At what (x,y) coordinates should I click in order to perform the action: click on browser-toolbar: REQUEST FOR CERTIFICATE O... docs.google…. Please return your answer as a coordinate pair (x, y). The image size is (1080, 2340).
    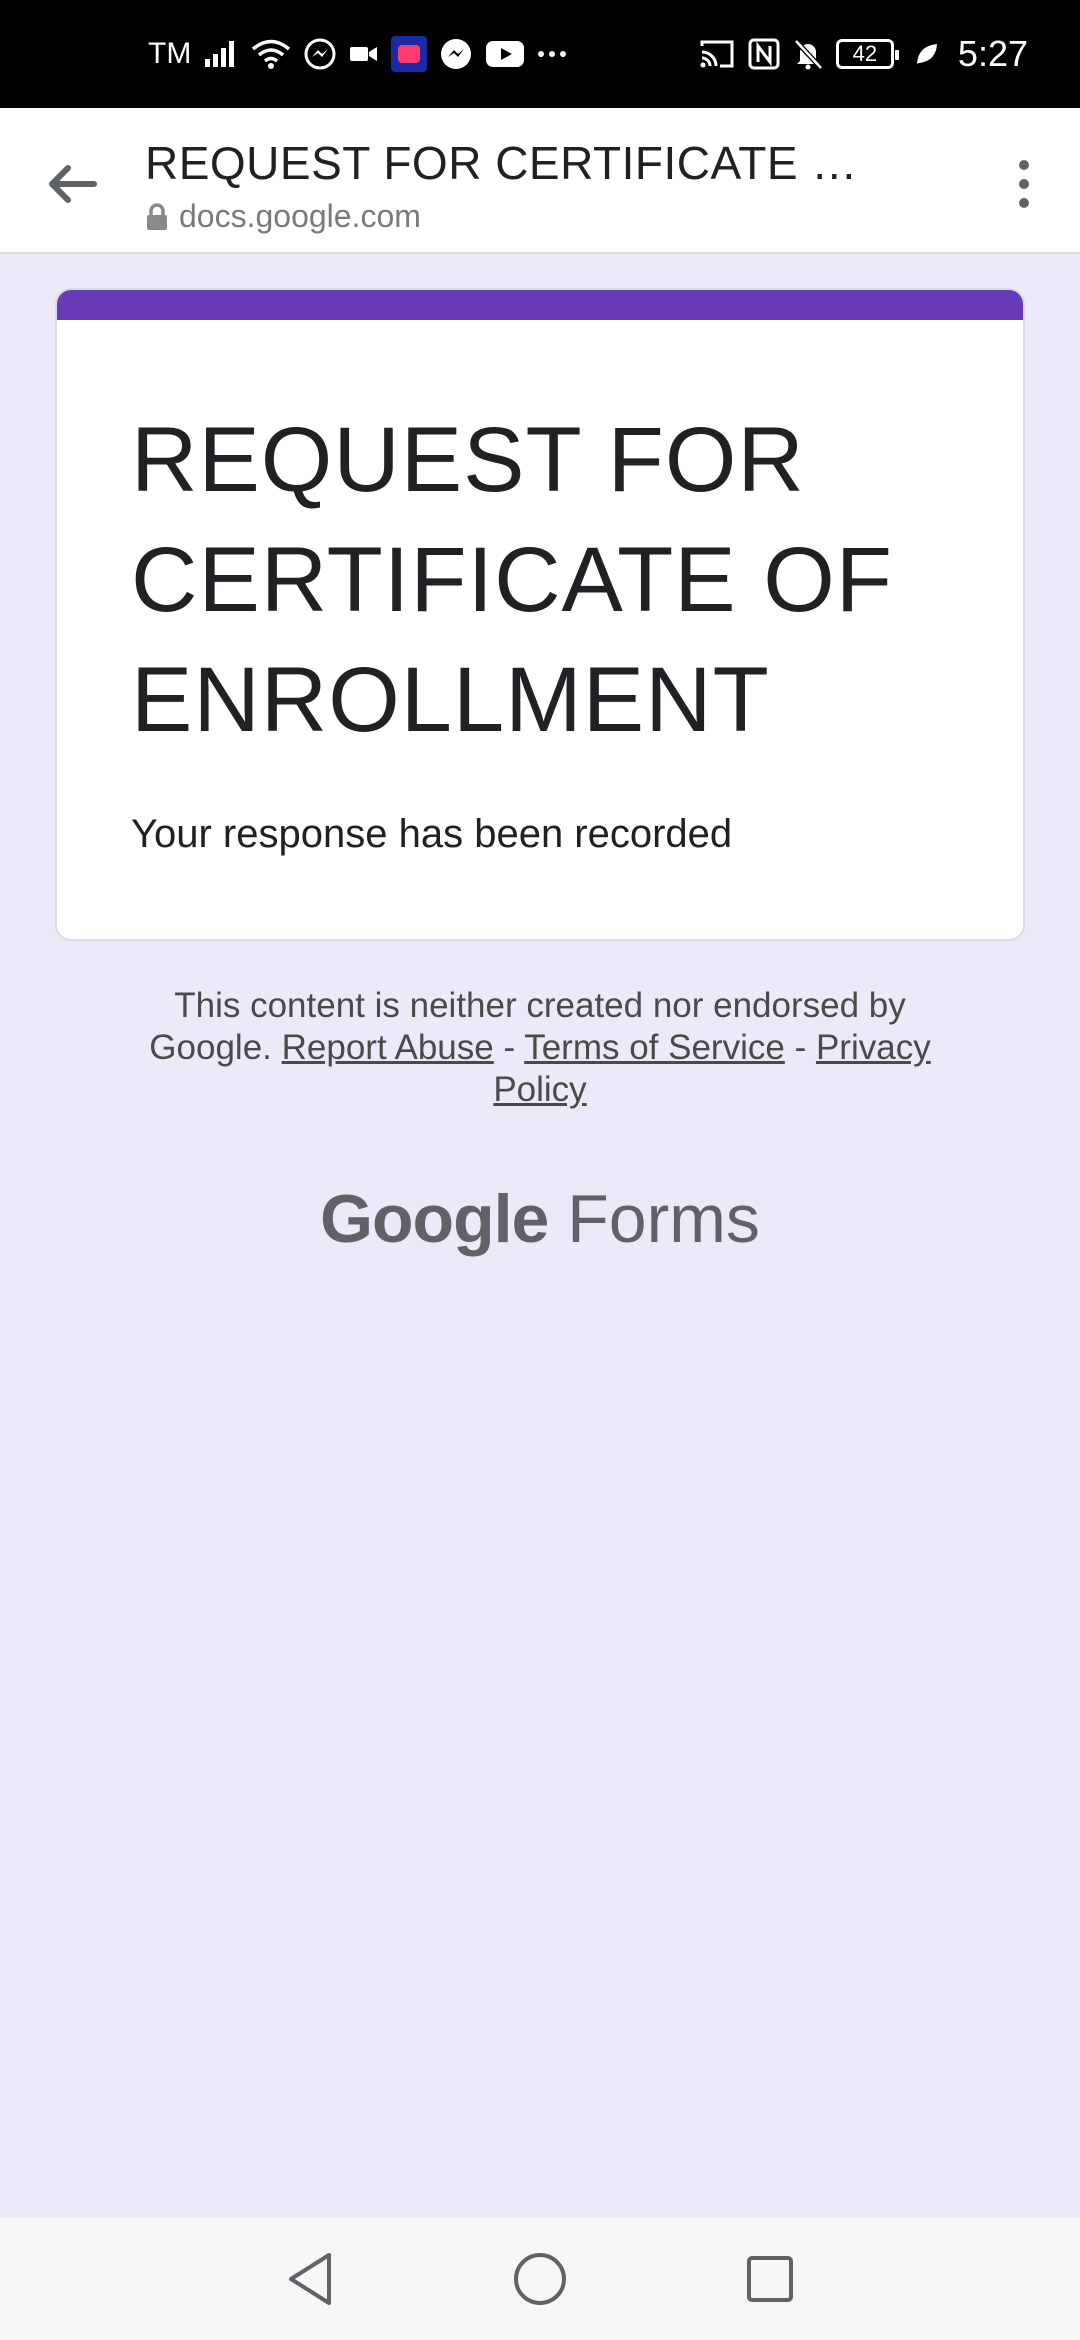
    Looking at the image, I should click on (540, 181).